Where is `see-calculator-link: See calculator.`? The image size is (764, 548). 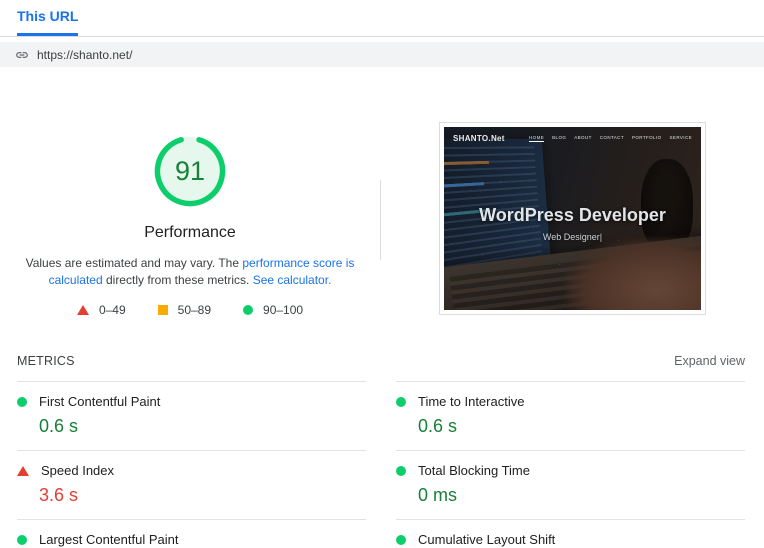
see-calculator-link: See calculator. is located at coordinates (292, 280).